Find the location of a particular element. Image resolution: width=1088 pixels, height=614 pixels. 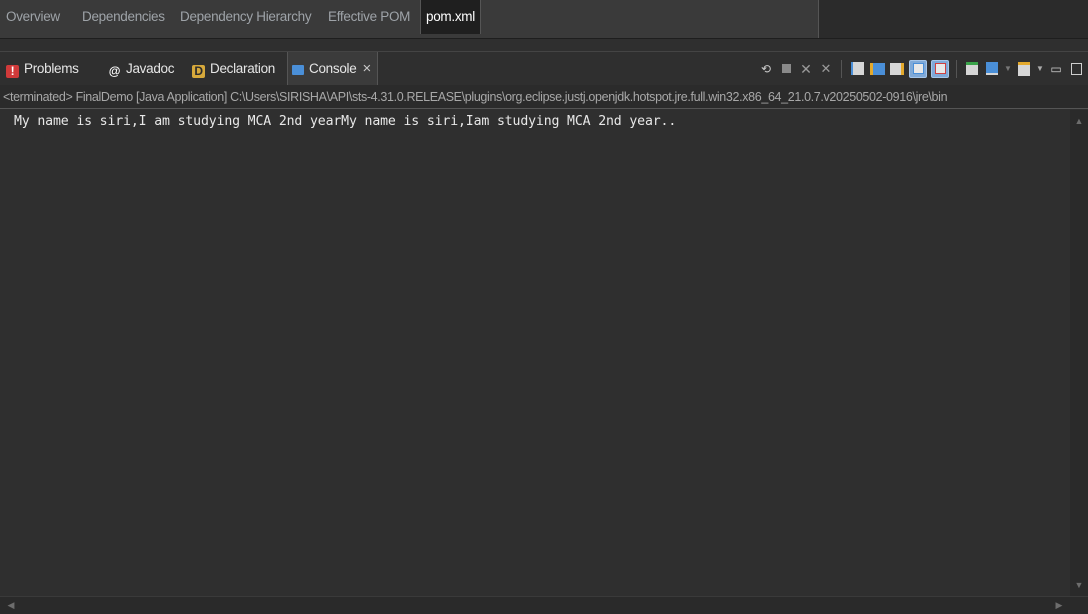

declaration-icon: D is located at coordinates (198, 71).